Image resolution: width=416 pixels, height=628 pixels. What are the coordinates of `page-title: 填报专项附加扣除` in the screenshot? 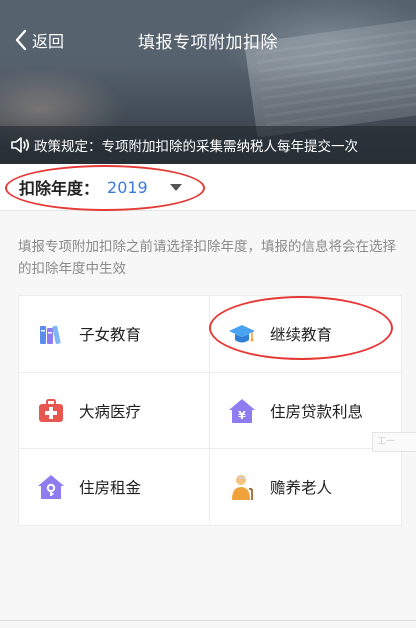 It's located at (208, 43).